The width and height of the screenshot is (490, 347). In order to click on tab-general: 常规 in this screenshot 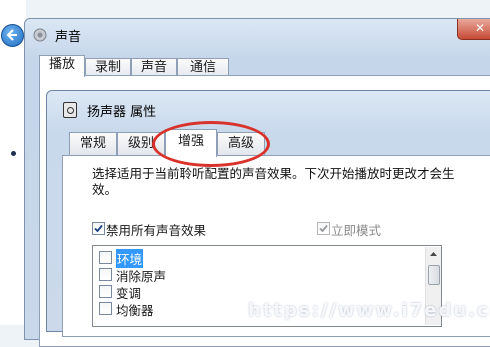, I will do `click(93, 143)`.